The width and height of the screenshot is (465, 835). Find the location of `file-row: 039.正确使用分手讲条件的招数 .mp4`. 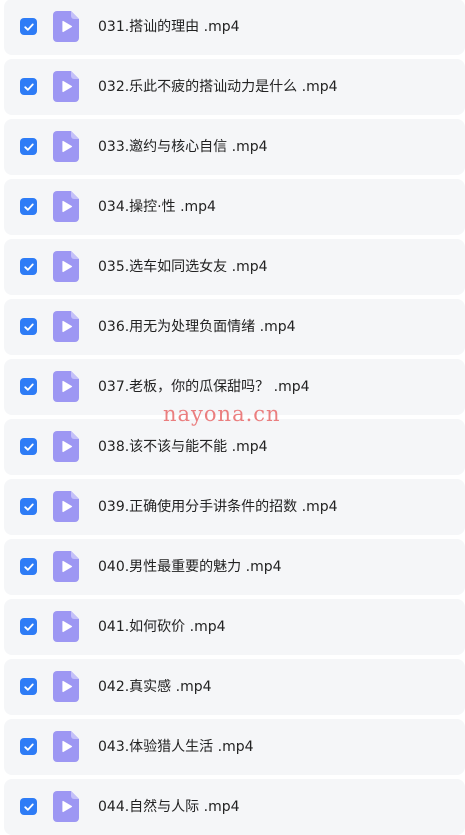

file-row: 039.正确使用分手讲条件的招数 .mp4 is located at coordinates (234, 507).